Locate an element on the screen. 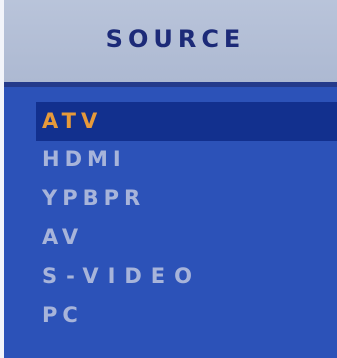  source-item-s-video: S-VIDEO is located at coordinates (186, 276).